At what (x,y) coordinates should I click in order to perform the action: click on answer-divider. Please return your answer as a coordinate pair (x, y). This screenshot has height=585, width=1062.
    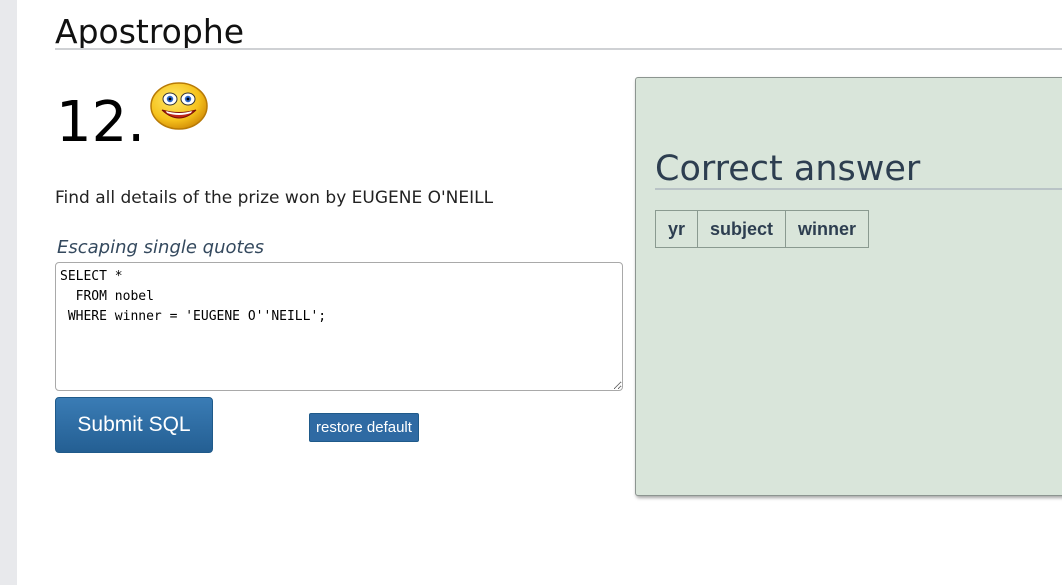
    Looking at the image, I should click on (858, 189).